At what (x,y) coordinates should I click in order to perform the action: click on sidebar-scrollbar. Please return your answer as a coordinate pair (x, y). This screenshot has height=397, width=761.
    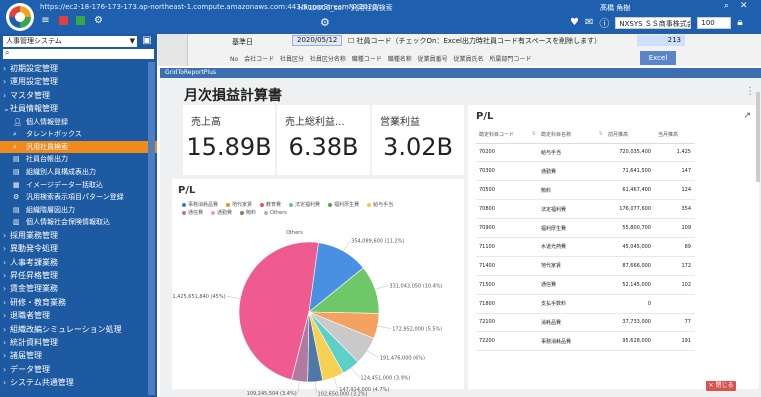
    Looking at the image, I should click on (151, 228).